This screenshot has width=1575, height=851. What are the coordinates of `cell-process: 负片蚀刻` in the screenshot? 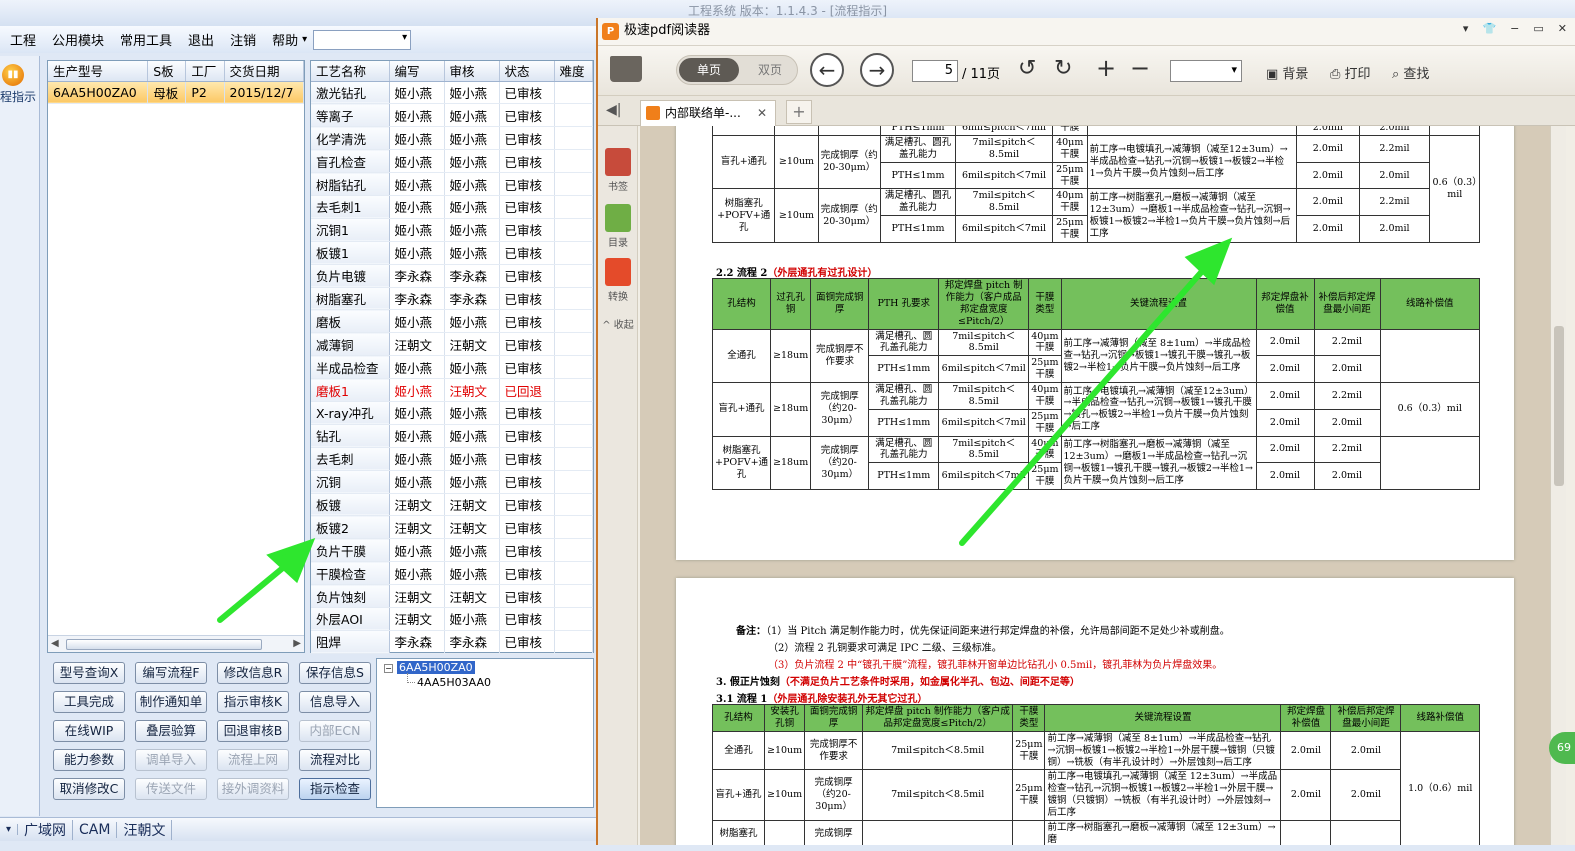 It's located at (350, 596).